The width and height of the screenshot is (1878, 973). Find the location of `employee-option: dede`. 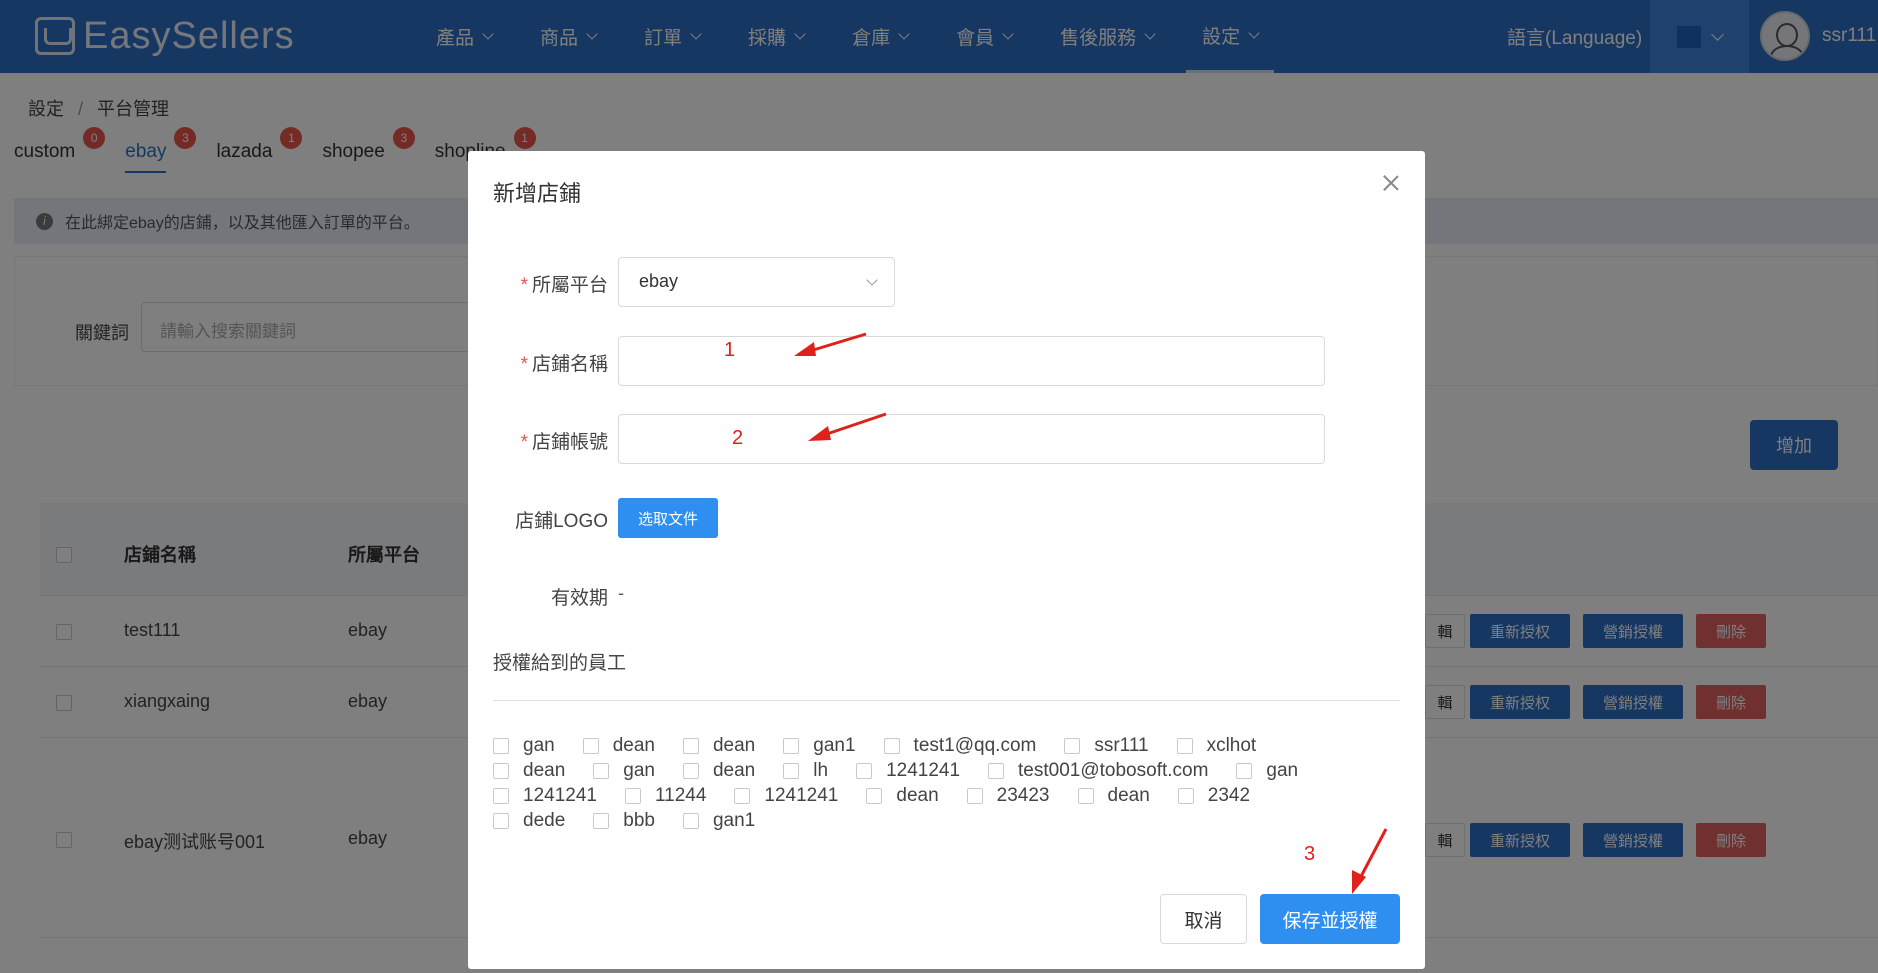

employee-option: dede is located at coordinates (529, 821).